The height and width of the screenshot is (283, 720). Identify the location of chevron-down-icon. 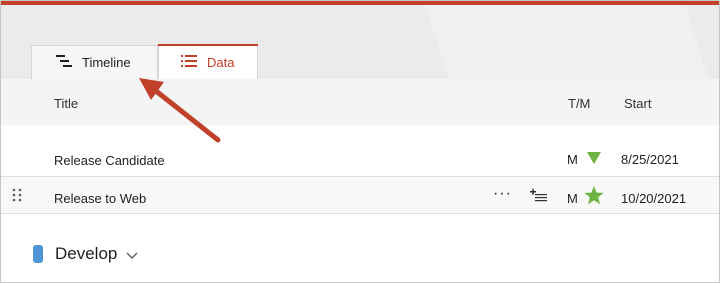
(132, 255).